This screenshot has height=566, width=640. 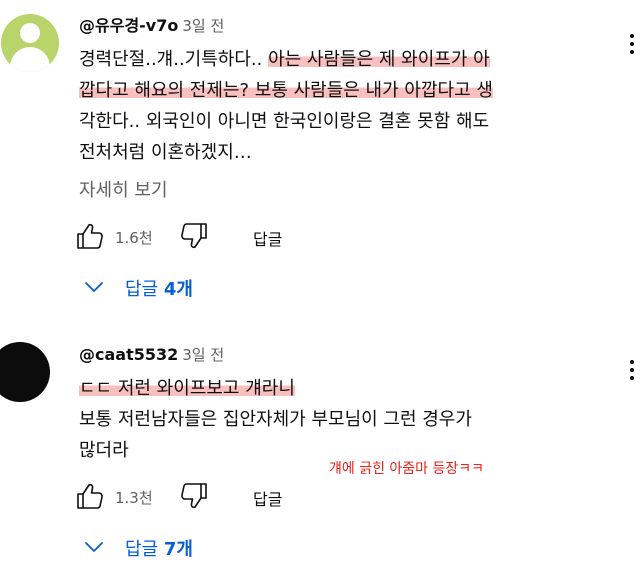 What do you see at coordinates (632, 371) in the screenshot?
I see `more-options-icon` at bounding box center [632, 371].